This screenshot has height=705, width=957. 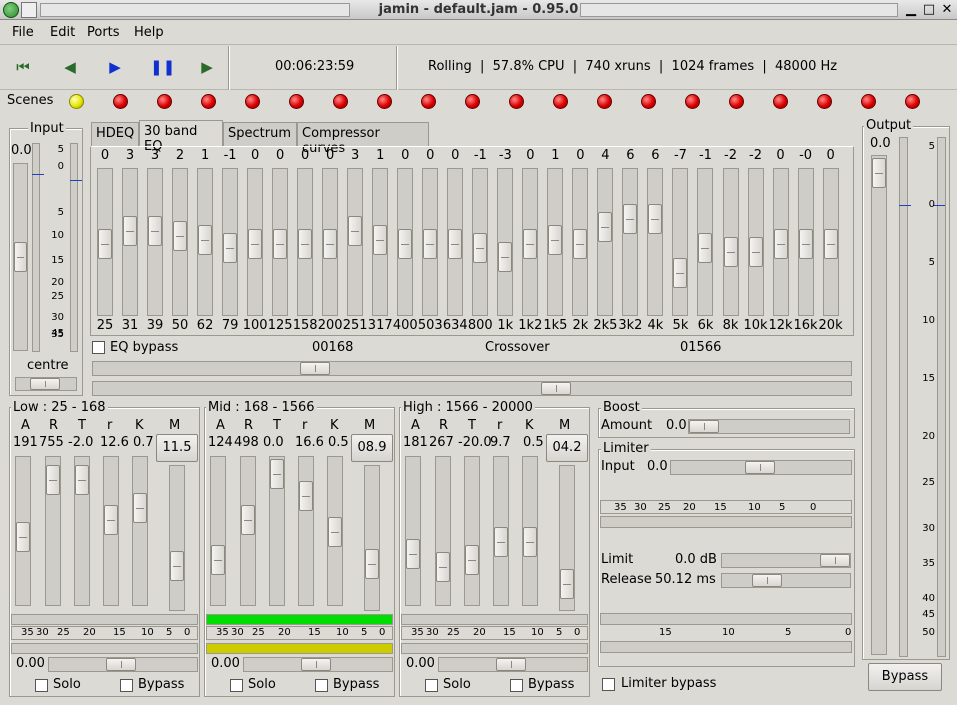 What do you see at coordinates (260, 134) in the screenshot?
I see `tab-spectrum: Spectrum` at bounding box center [260, 134].